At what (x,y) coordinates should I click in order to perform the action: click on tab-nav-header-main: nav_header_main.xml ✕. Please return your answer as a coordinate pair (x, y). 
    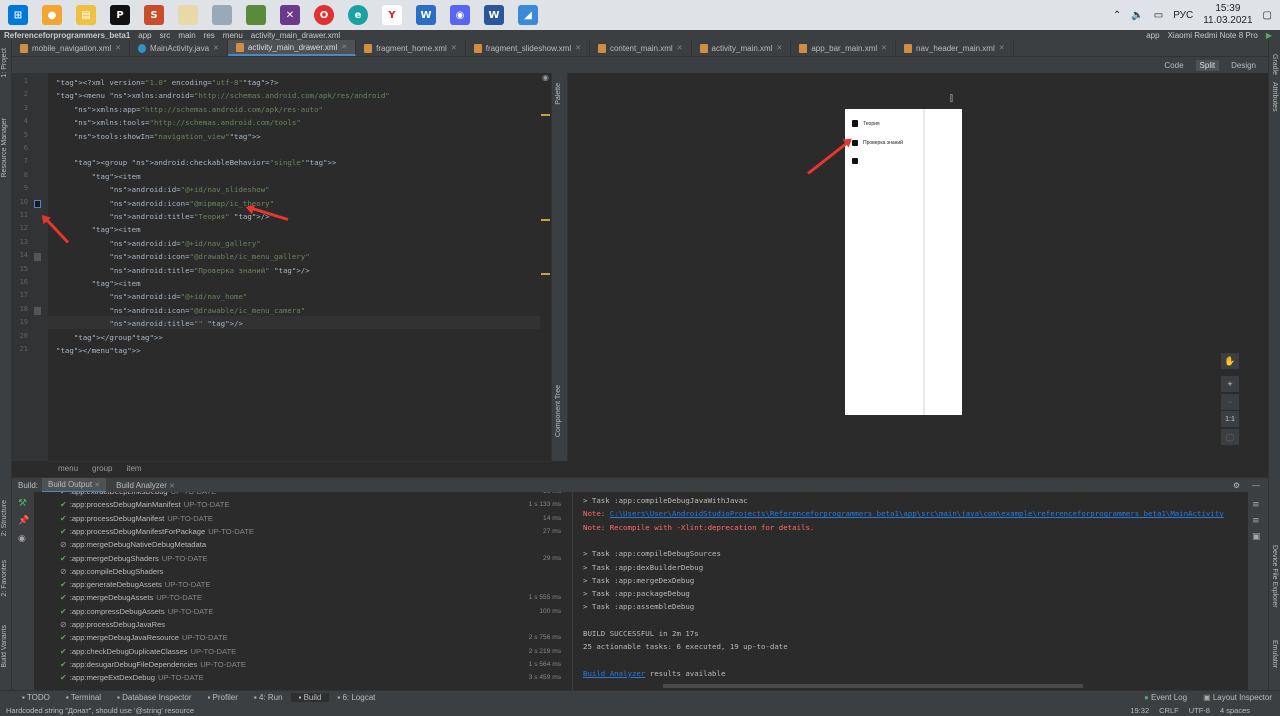
    Looking at the image, I should click on (955, 48).